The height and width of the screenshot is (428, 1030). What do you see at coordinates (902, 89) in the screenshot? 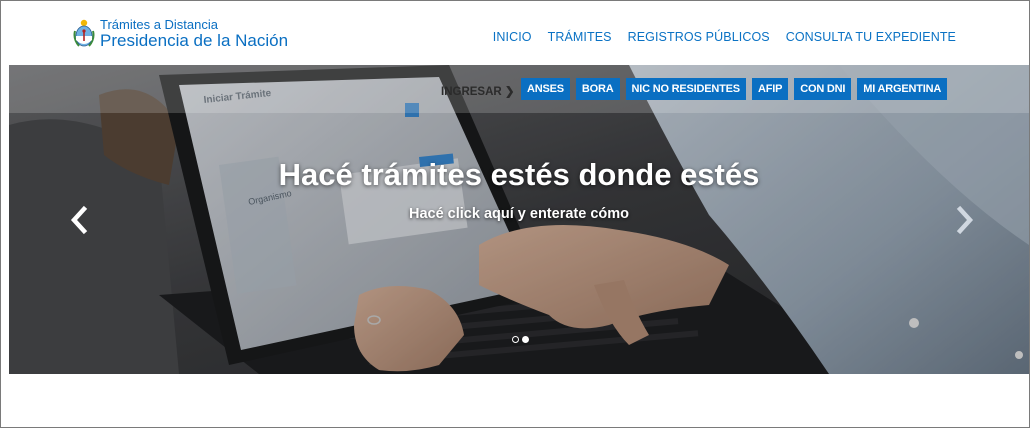
I see `quick-link-mi-argentina: MI ARGENTINA` at bounding box center [902, 89].